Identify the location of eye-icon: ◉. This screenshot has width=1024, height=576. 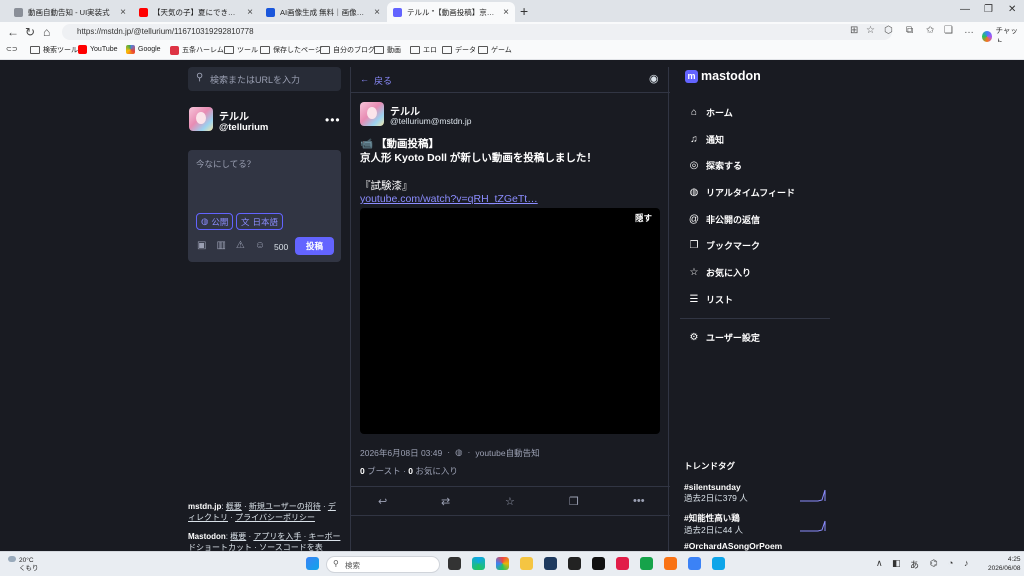
(654, 78).